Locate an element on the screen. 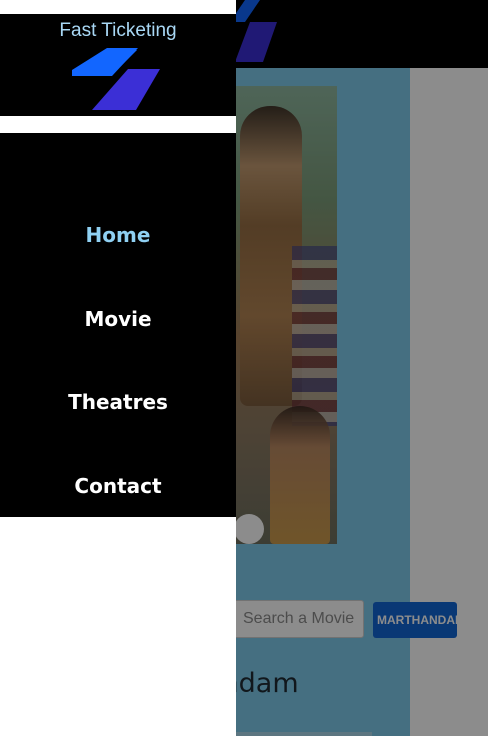 The width and height of the screenshot is (488, 736). nav-item-home: Home is located at coordinates (118, 235).